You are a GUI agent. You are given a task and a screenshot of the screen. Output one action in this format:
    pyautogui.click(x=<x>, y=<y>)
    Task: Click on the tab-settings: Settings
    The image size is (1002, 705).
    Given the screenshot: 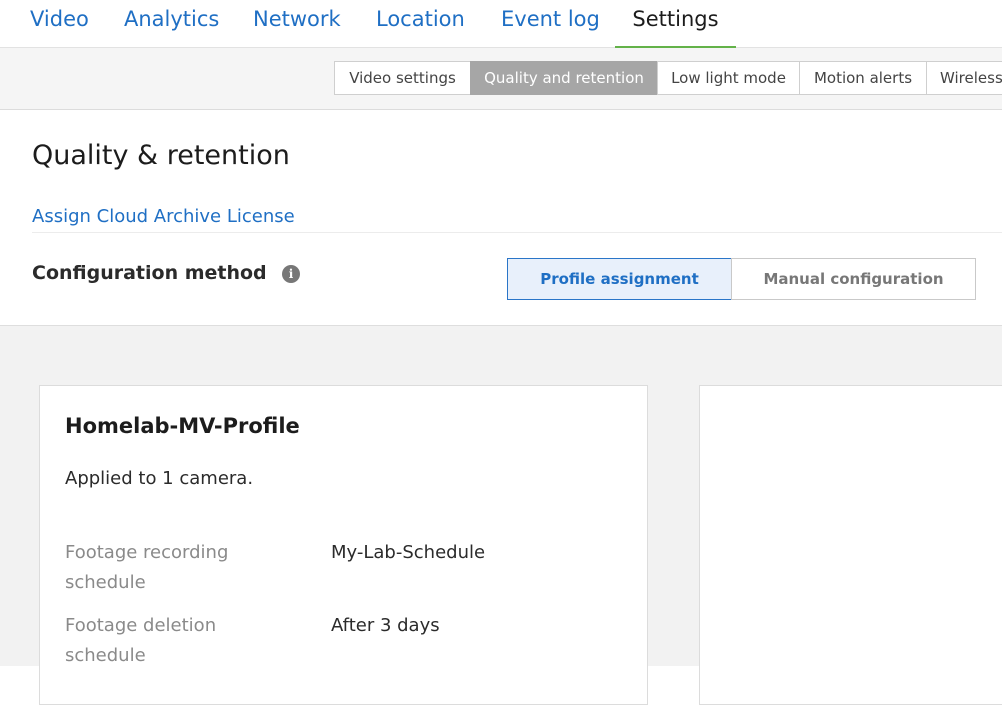 What is the action you would take?
    pyautogui.click(x=675, y=24)
    